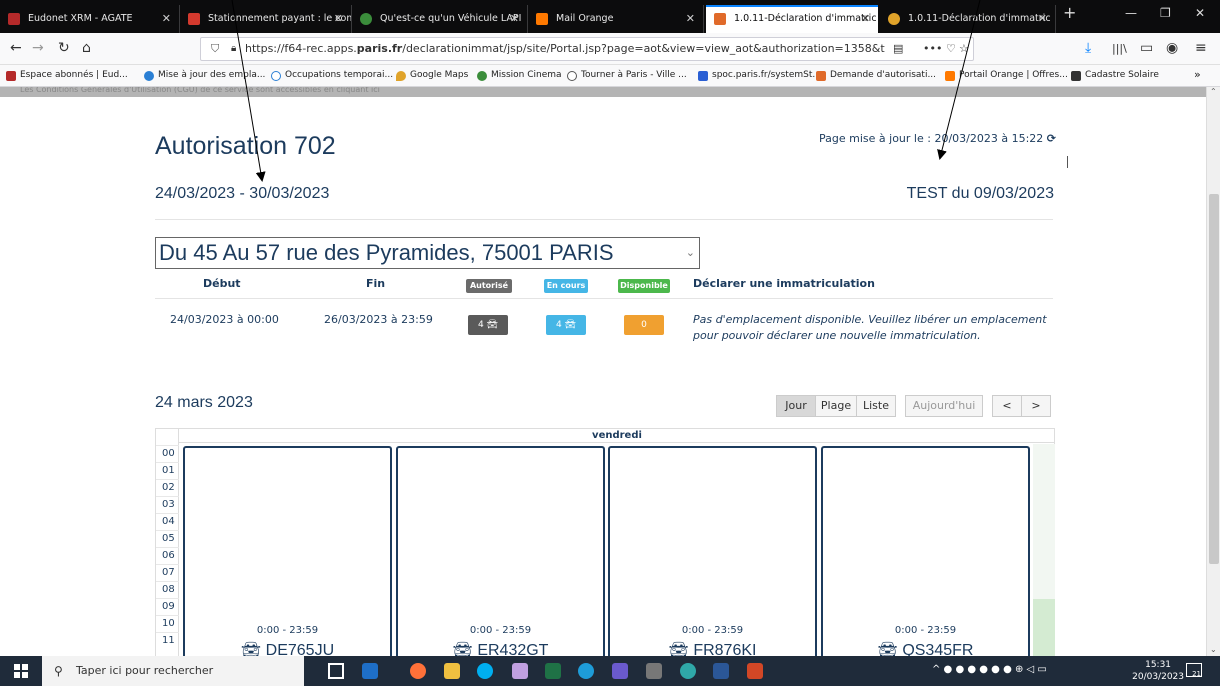 The height and width of the screenshot is (686, 1220). I want to click on available-highlight, so click(1044, 627).